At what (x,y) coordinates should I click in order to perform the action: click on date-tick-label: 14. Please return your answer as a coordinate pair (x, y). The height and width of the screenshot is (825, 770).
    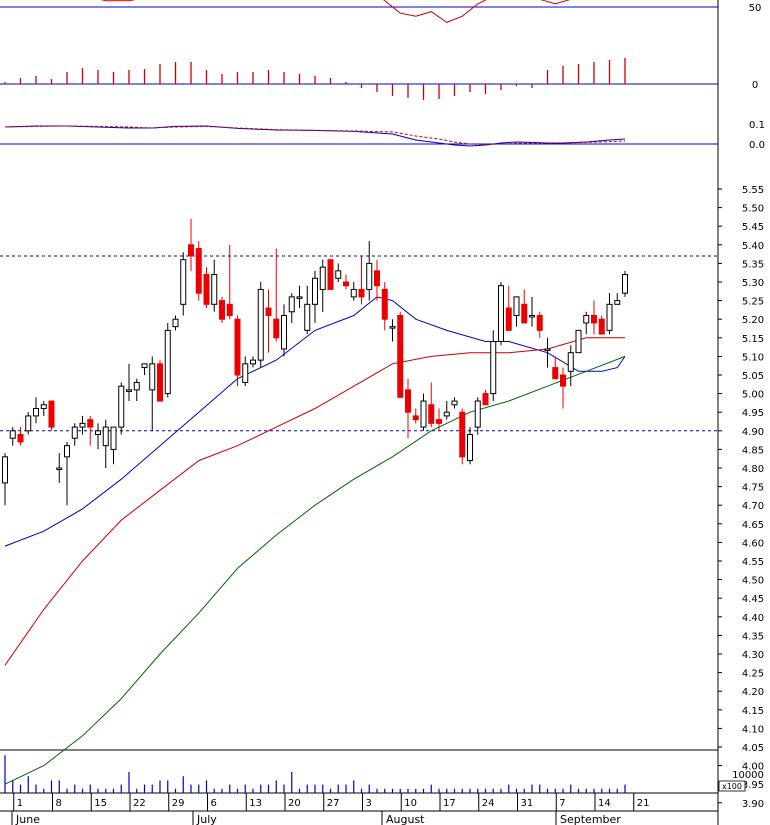
    Looking at the image, I should click on (604, 803).